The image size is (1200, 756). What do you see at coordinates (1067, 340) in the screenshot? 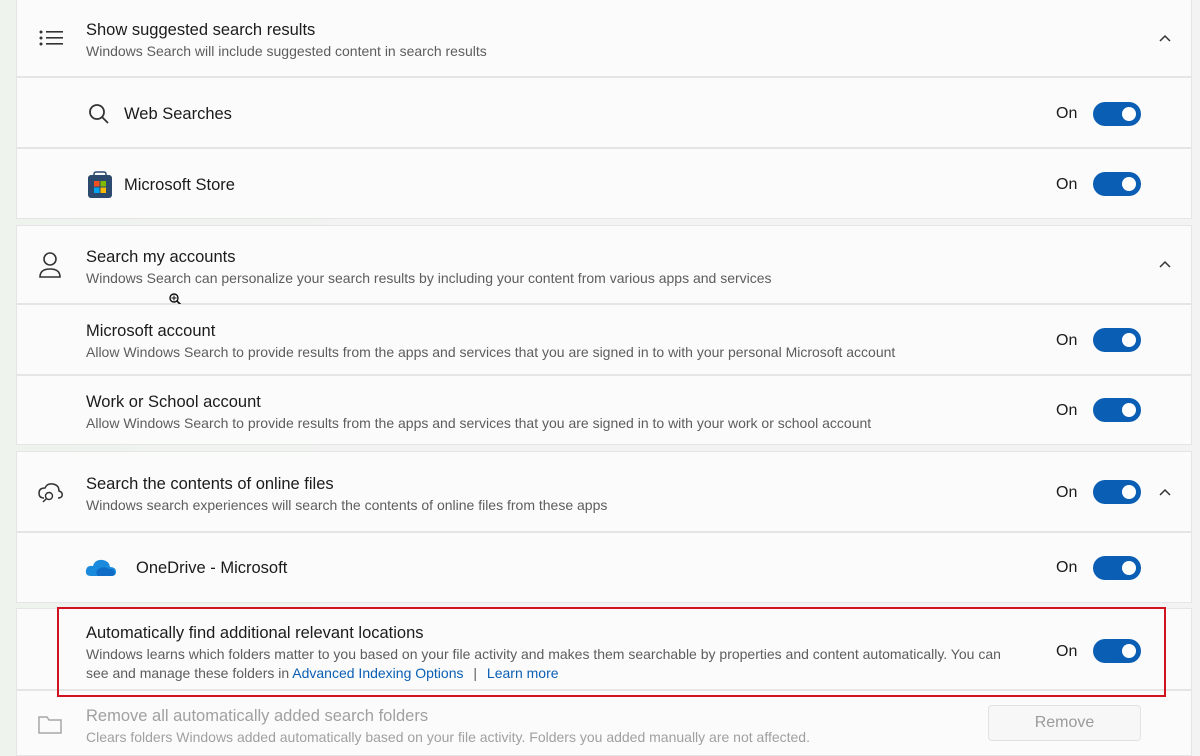
I see `microsoft-account-state: On` at bounding box center [1067, 340].